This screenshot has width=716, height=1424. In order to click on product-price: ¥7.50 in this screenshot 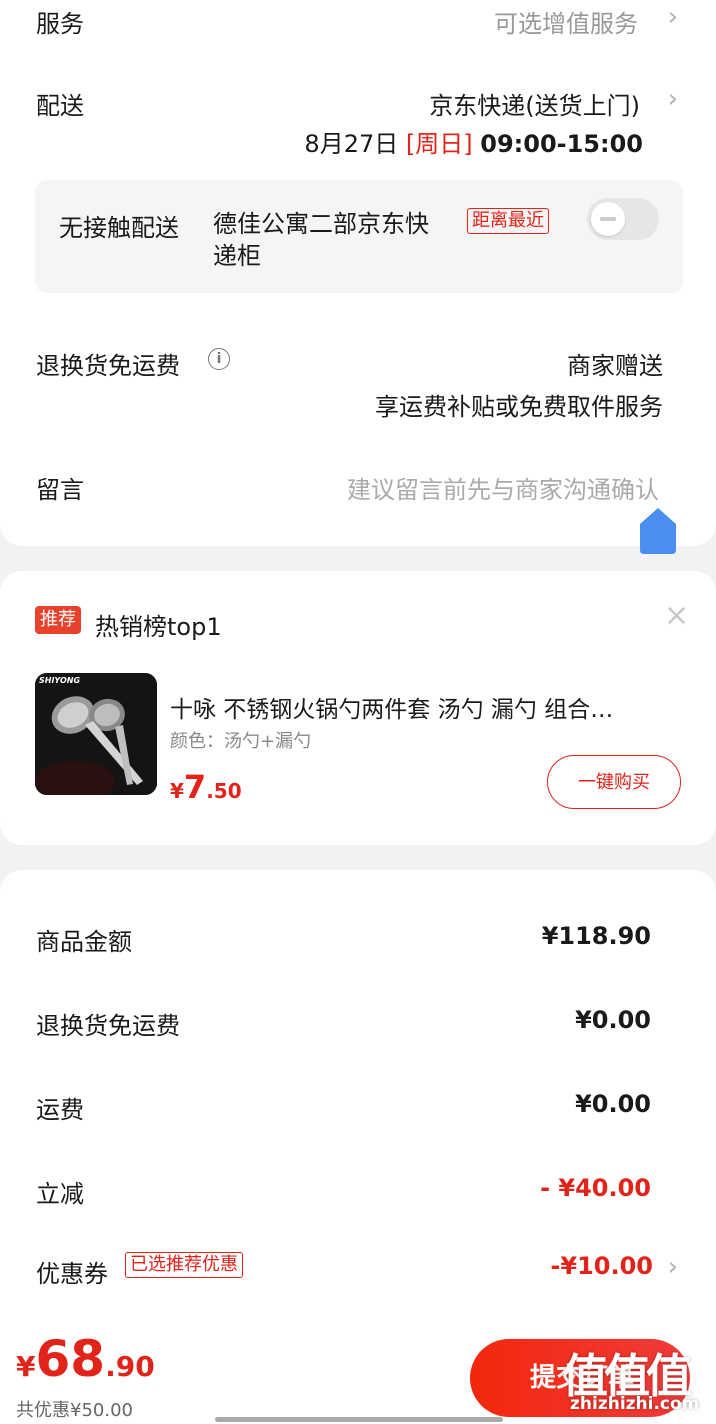, I will do `click(206, 787)`.